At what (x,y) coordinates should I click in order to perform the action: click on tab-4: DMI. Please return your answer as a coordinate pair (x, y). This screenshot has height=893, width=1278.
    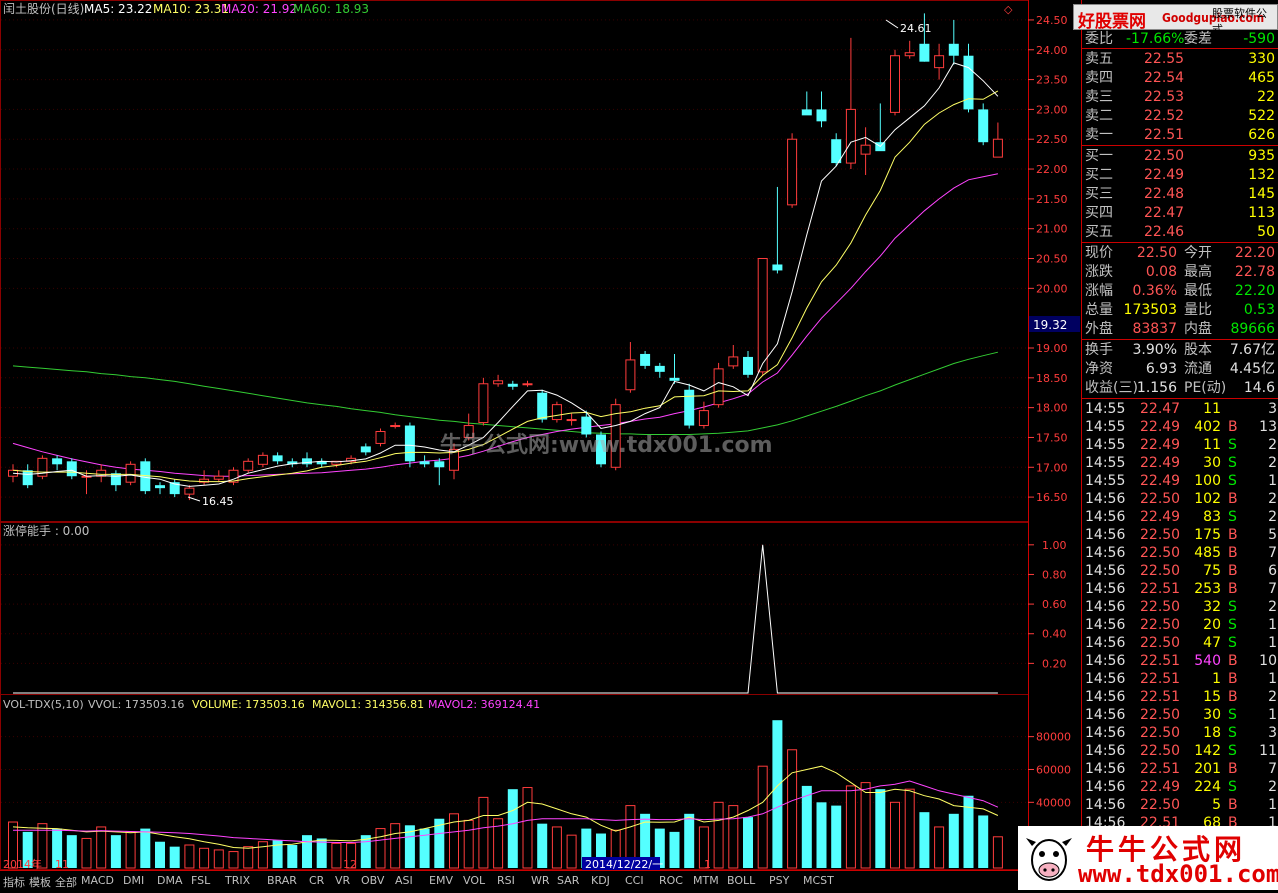
    Looking at the image, I should click on (133, 880).